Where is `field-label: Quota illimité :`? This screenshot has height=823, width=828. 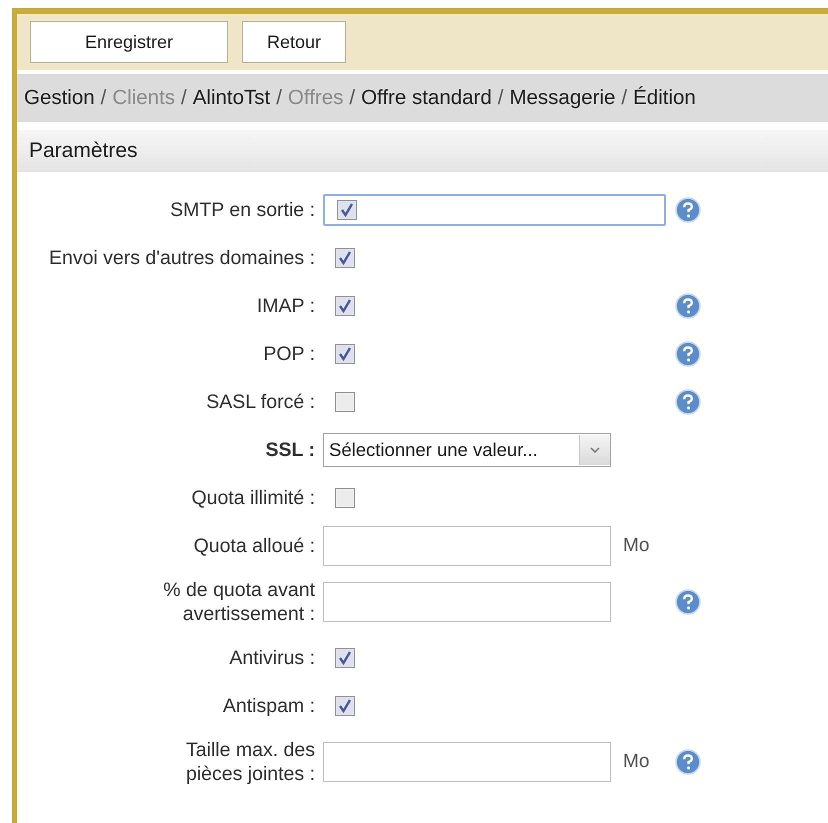 field-label: Quota illimité : is located at coordinates (253, 498).